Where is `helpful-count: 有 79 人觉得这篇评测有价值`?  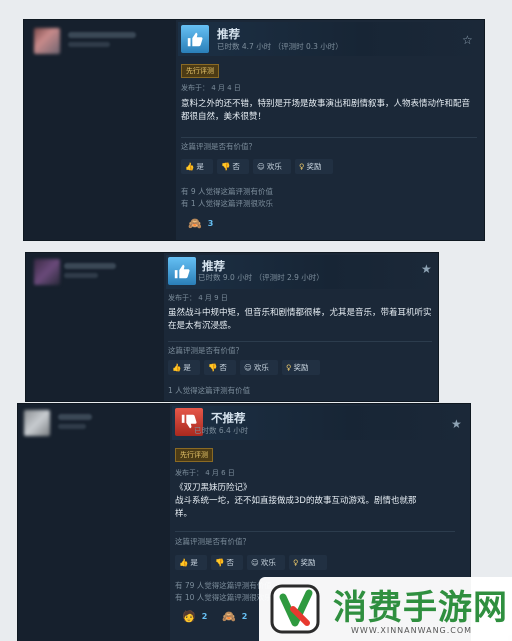 helpful-count: 有 79 人觉得这篇评测有价值 is located at coordinates (223, 585).